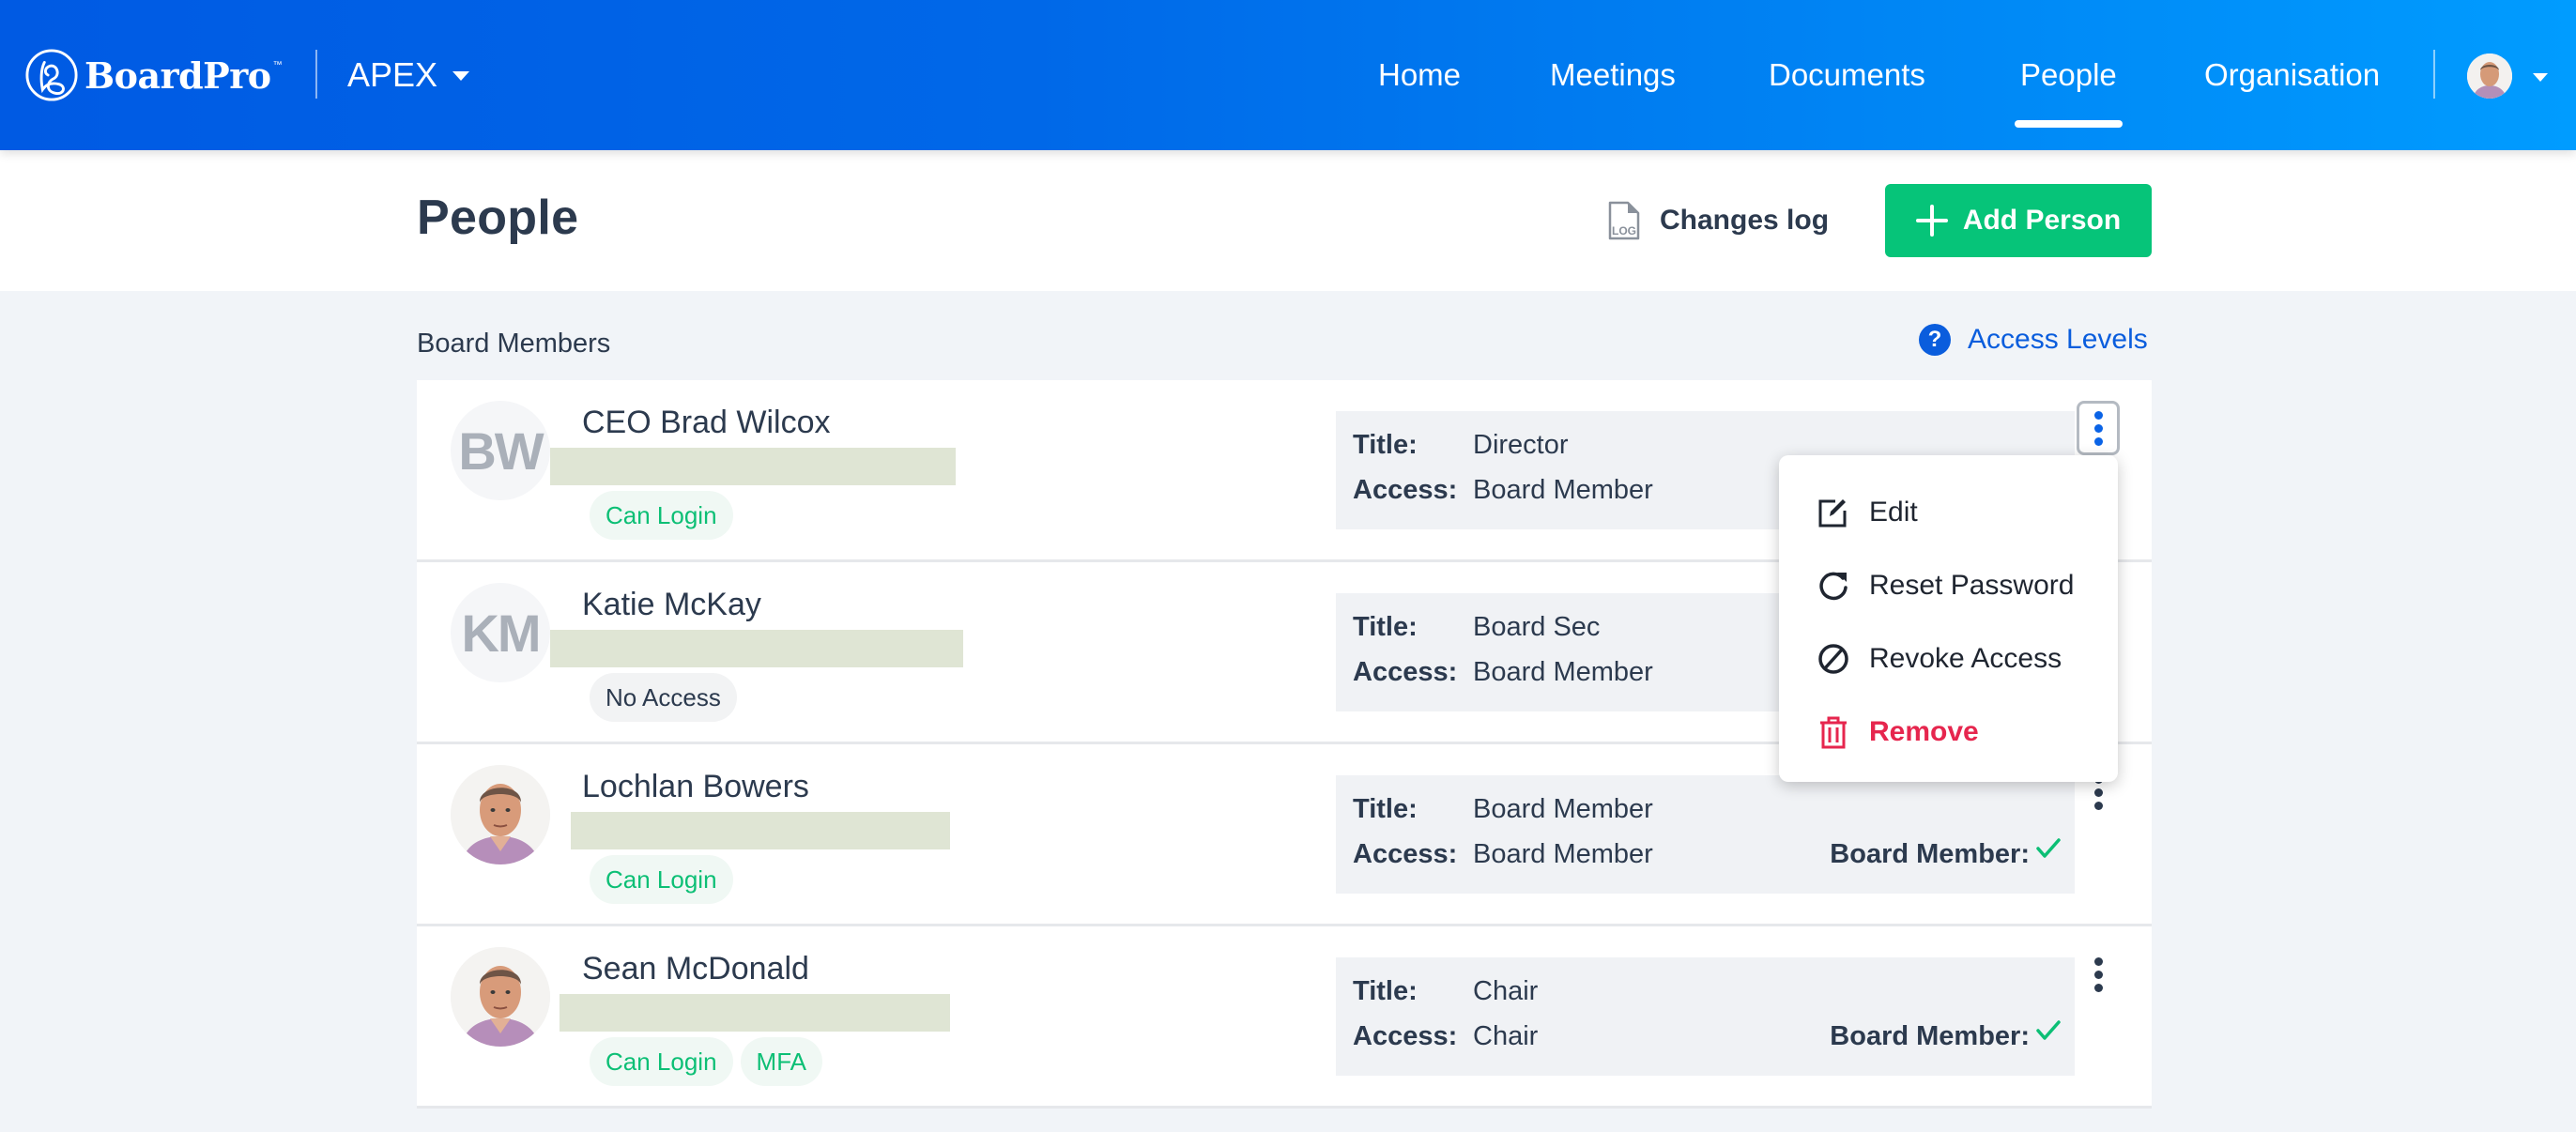  Describe the element at coordinates (1506, 1036) in the screenshot. I see `access-value: Chair` at that location.